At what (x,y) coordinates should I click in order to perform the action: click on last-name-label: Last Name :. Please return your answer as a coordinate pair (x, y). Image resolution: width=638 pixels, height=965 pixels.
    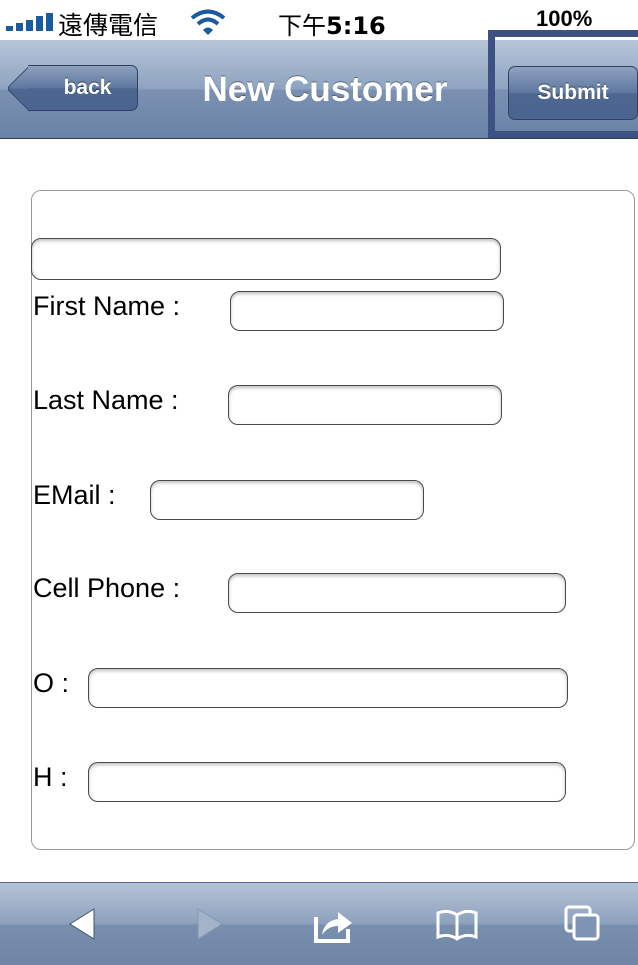
    Looking at the image, I should click on (106, 400).